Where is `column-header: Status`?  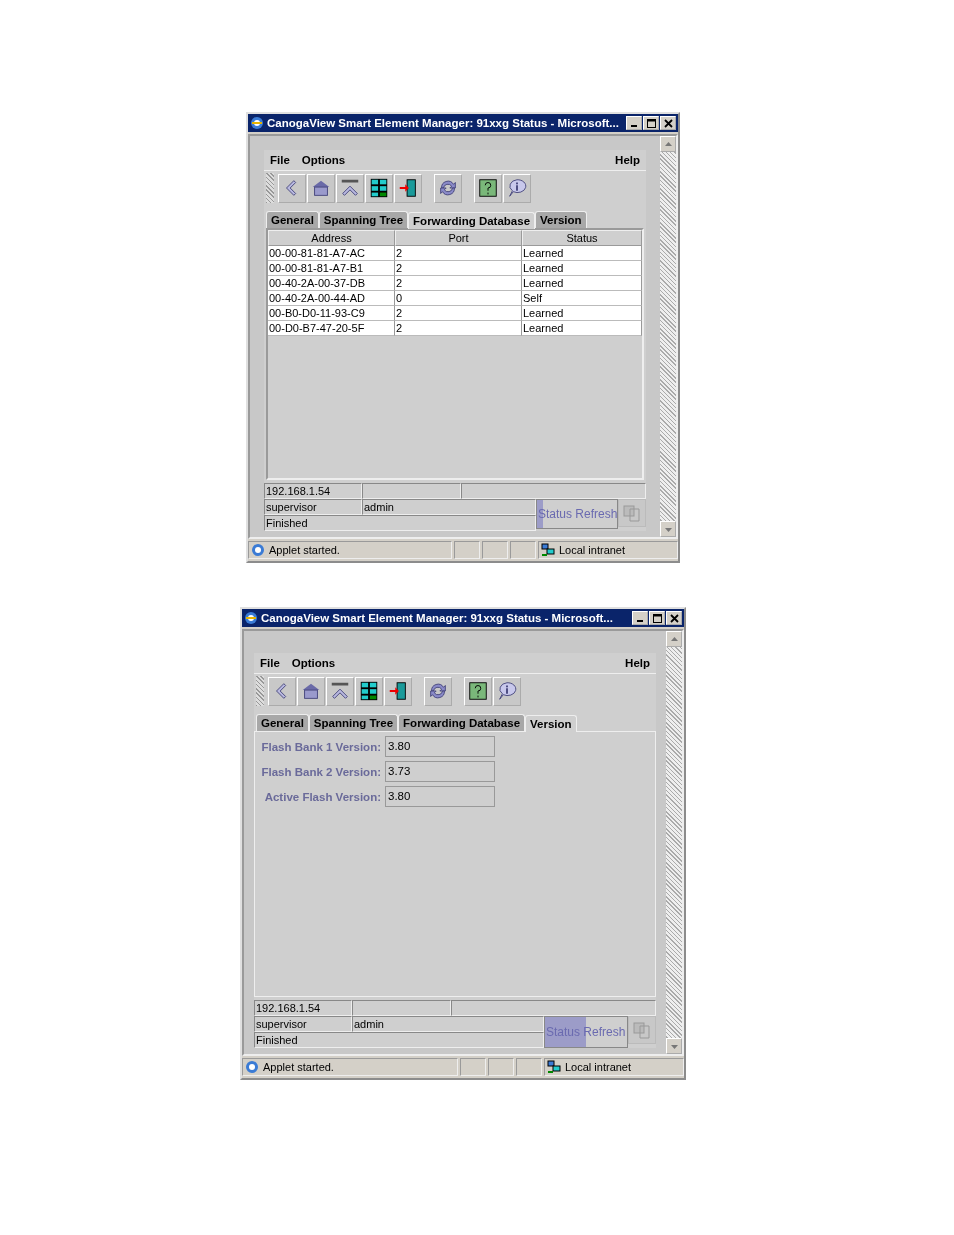 column-header: Status is located at coordinates (582, 238).